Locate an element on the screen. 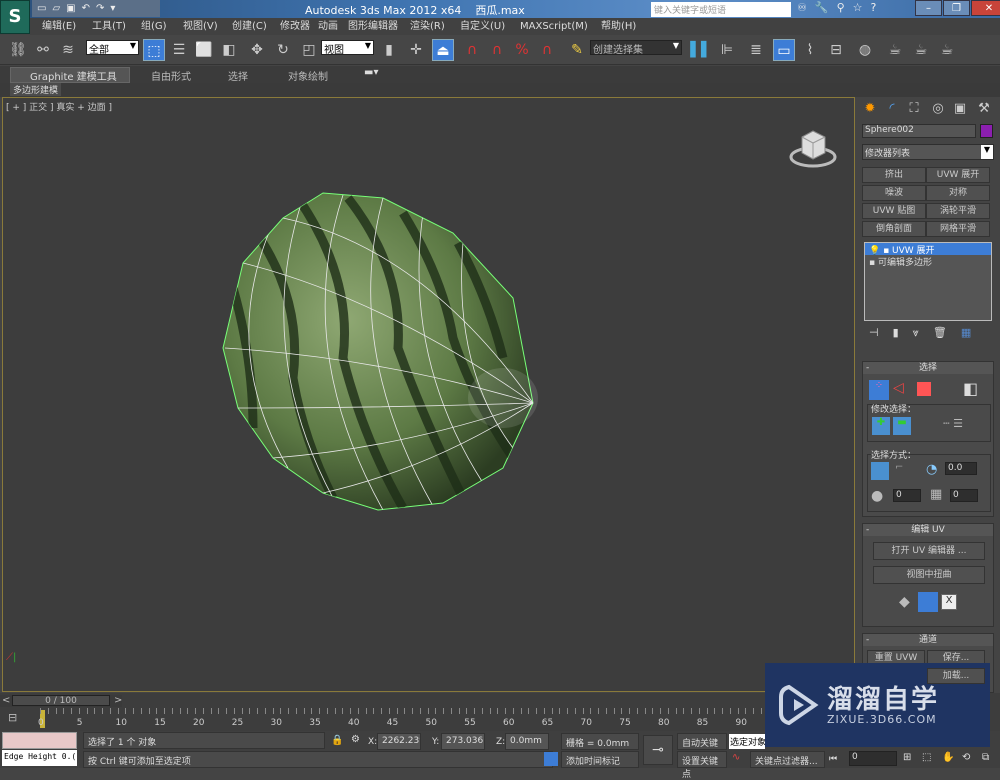  modify-tab-icon: ◜ is located at coordinates (892, 109).